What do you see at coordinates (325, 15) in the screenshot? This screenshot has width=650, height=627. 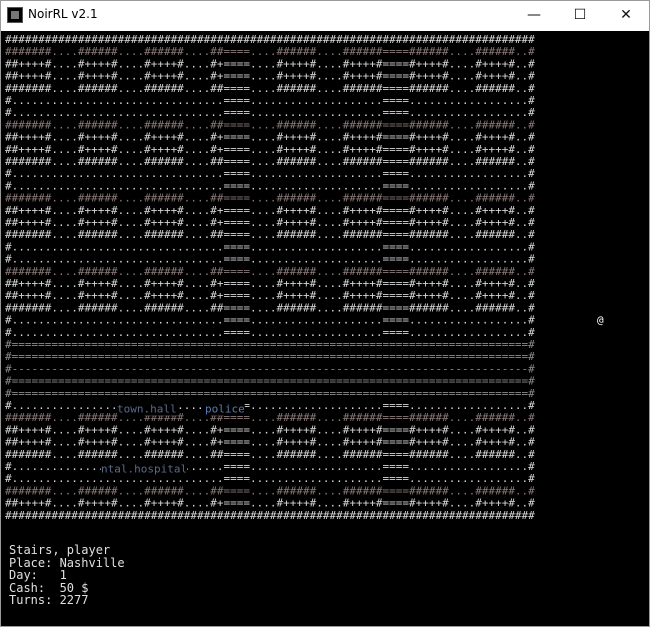 I see `title-bar: NoirRL v2.1 — ☐ ✕` at bounding box center [325, 15].